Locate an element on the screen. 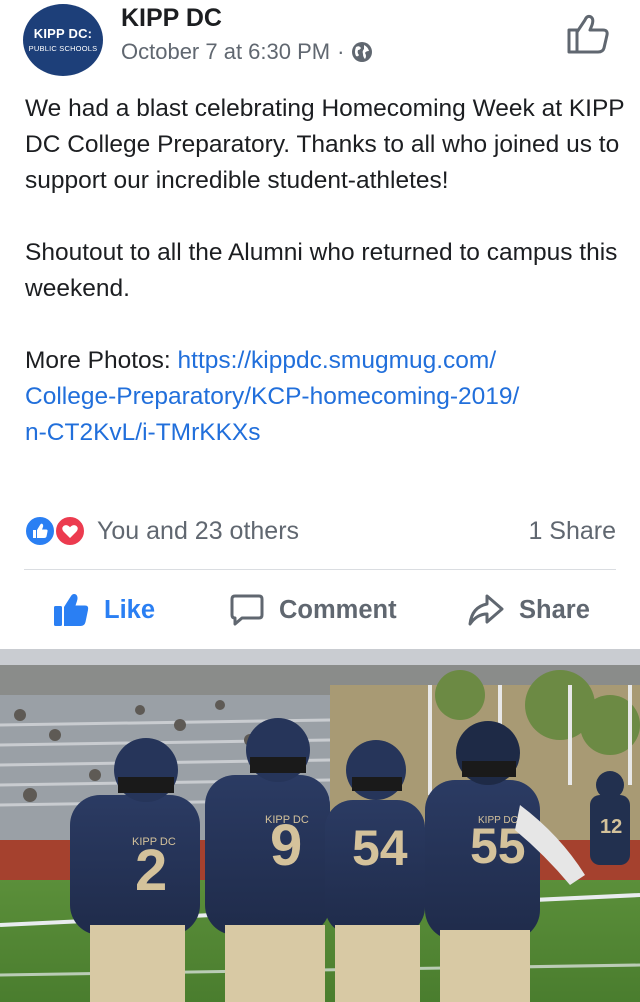  avatar-logo-subtext: PUBLIC SCHOOLS is located at coordinates (63, 48).